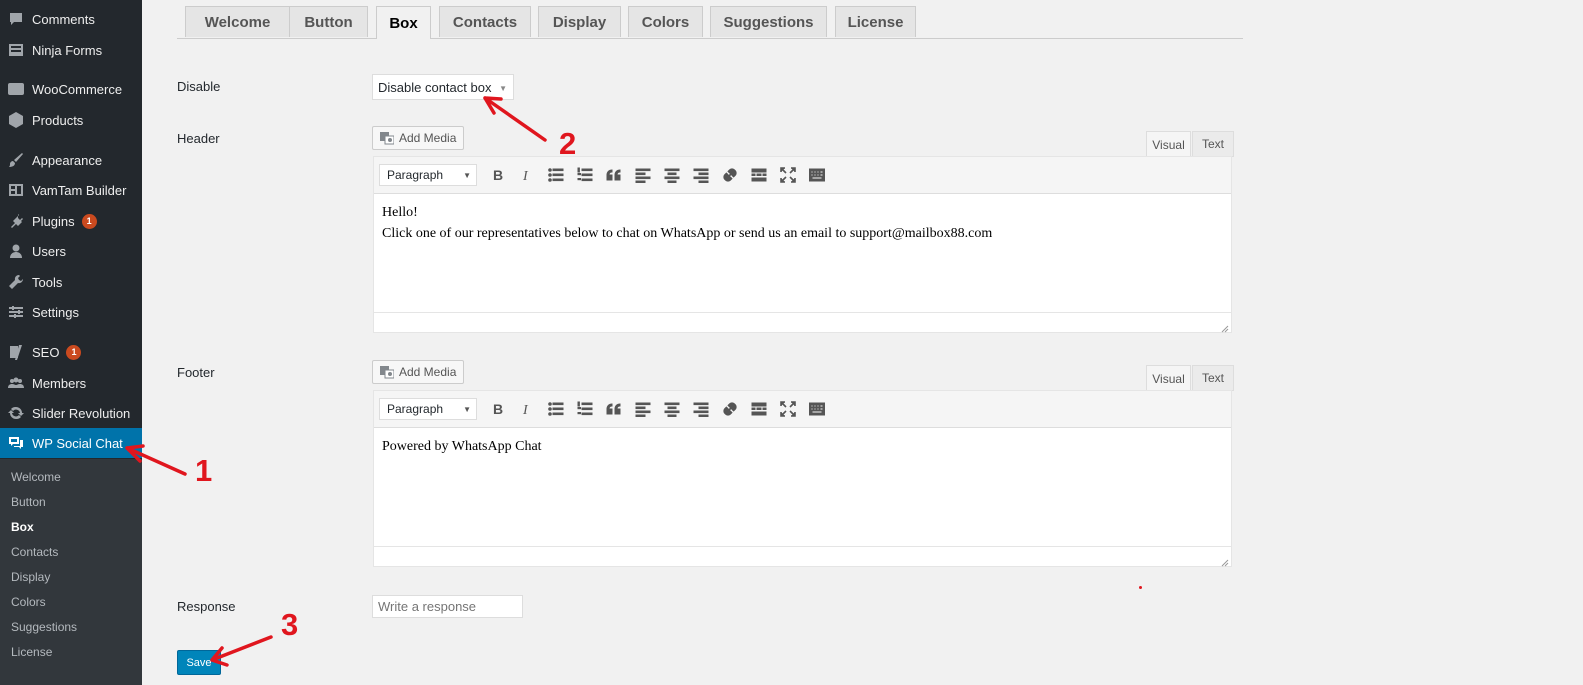  What do you see at coordinates (290, 624) in the screenshot?
I see `annotation-3: 3` at bounding box center [290, 624].